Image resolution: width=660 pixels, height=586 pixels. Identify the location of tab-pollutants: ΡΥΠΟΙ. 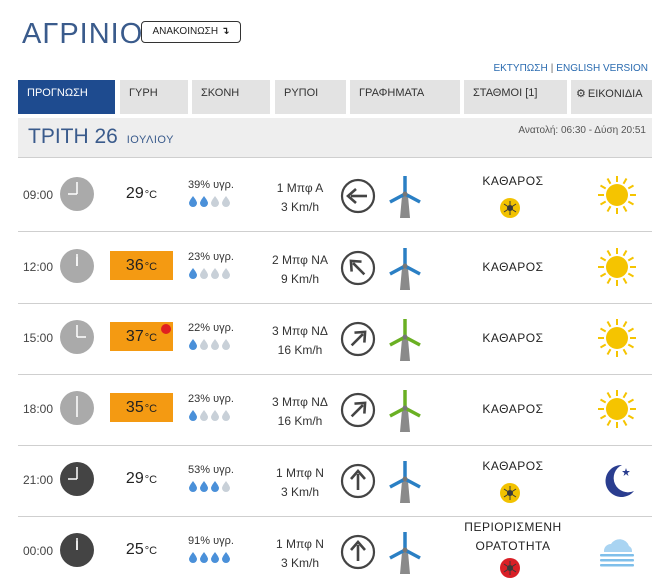
(310, 97).